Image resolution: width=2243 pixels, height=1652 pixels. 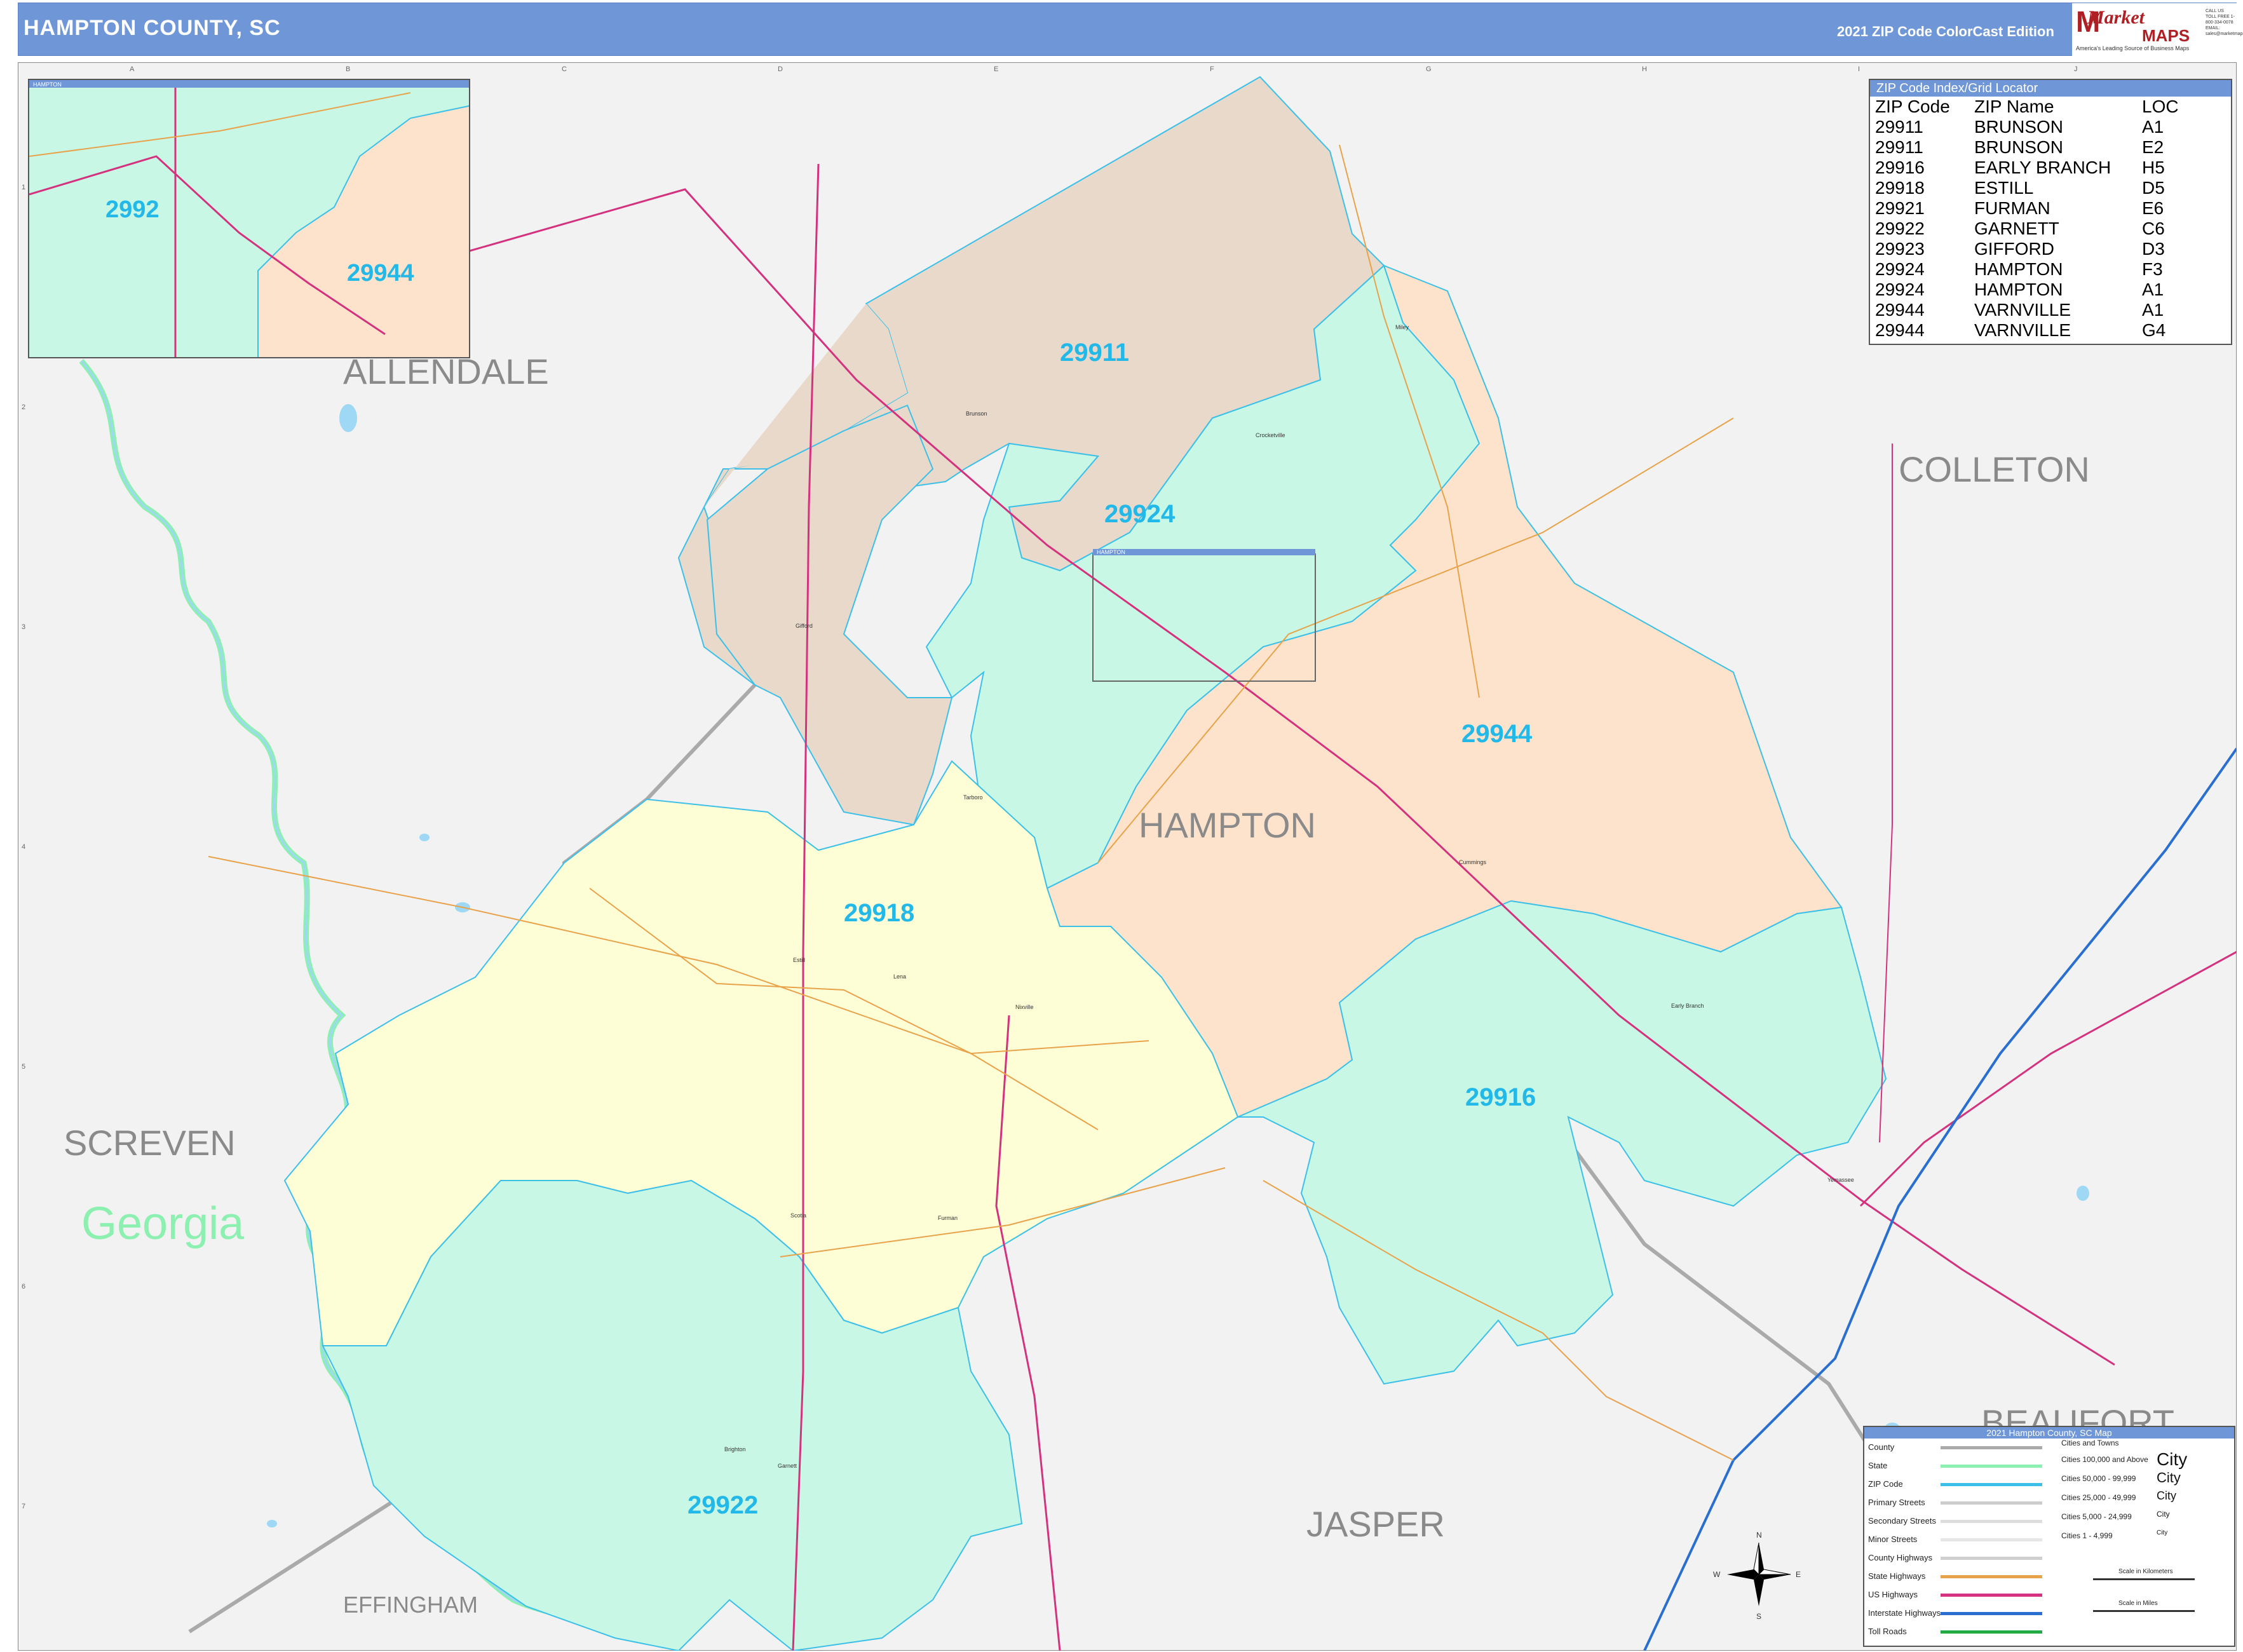 What do you see at coordinates (2153, 147) in the screenshot?
I see `zip-index-loc: E2` at bounding box center [2153, 147].